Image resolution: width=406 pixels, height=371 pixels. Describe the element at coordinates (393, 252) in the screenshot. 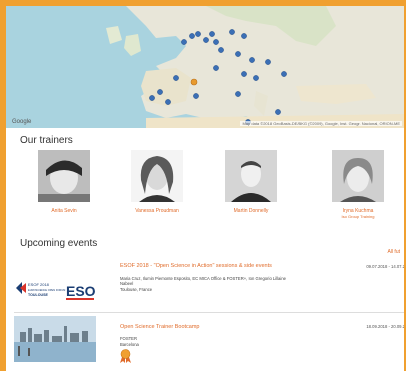

I see `see-all-events-link: All fut` at that location.